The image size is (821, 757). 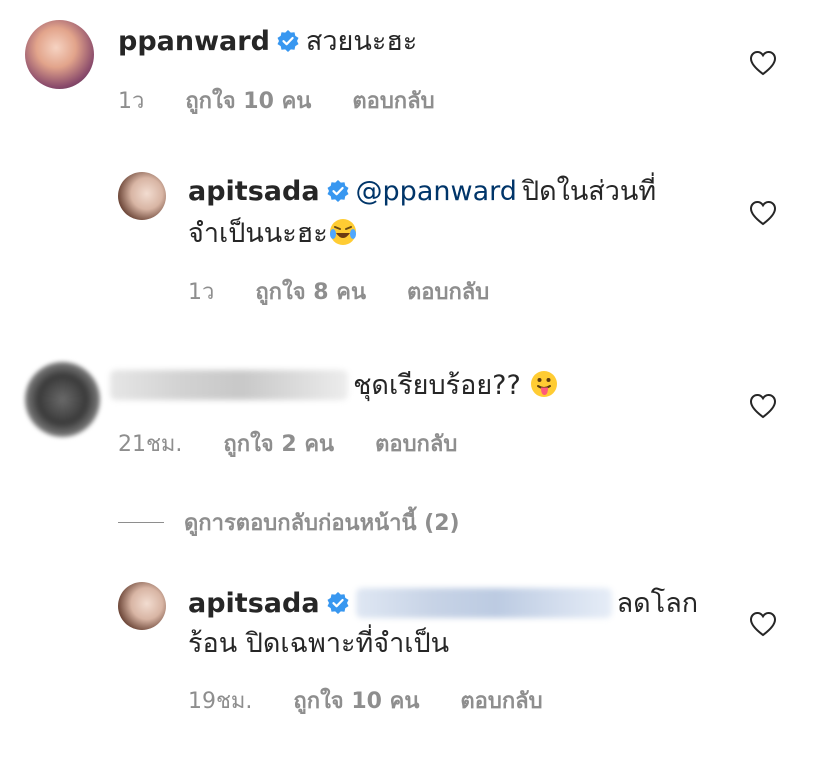 I want to click on blurred-username, so click(x=229, y=385).